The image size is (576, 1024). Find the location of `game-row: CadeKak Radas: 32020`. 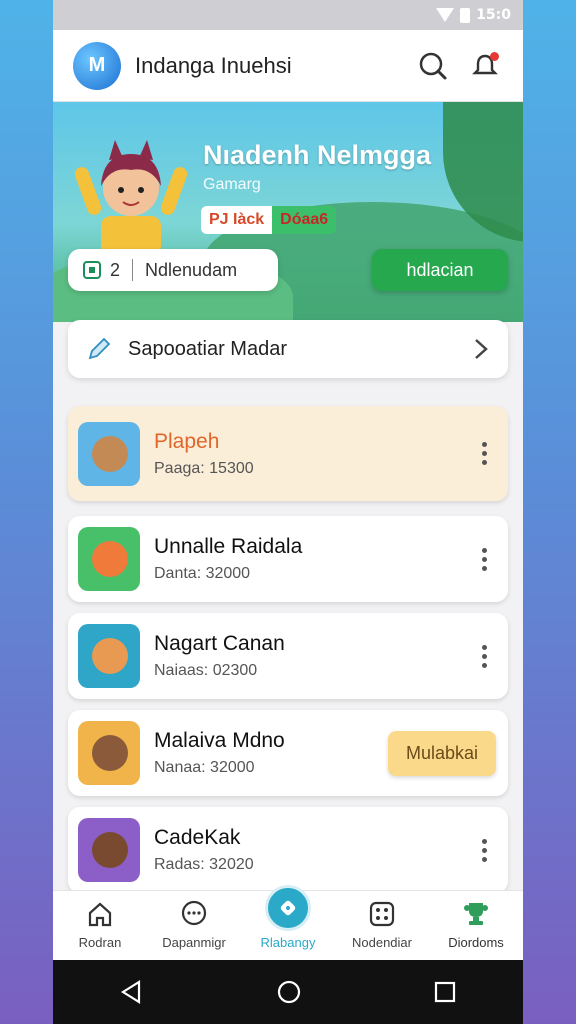

game-row: CadeKak Radas: 32020 is located at coordinates (288, 850).